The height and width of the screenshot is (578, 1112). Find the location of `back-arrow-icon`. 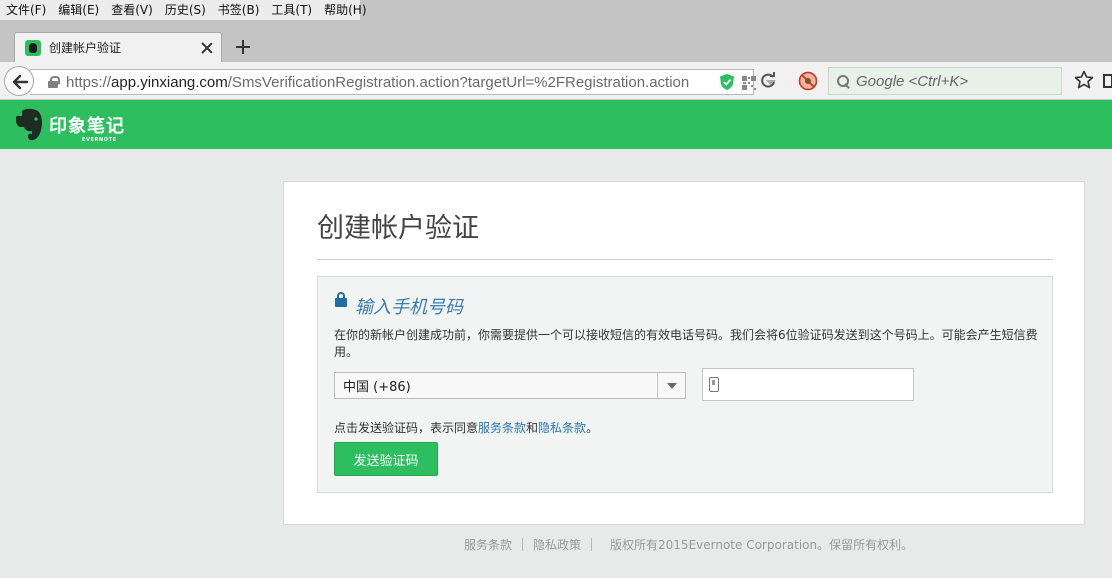

back-arrow-icon is located at coordinates (20, 82).